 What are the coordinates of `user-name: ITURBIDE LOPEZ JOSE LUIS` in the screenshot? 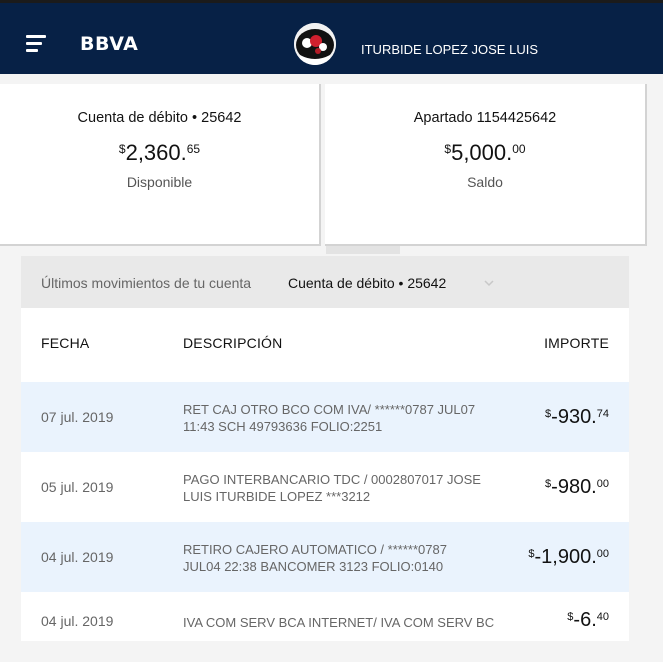 It's located at (449, 49).